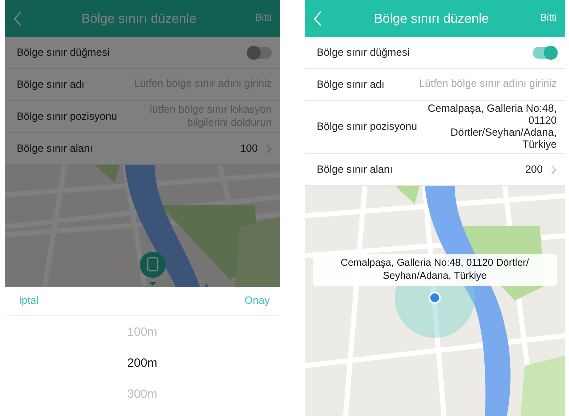  What do you see at coordinates (435, 298) in the screenshot?
I see `location-pin-icon` at bounding box center [435, 298].